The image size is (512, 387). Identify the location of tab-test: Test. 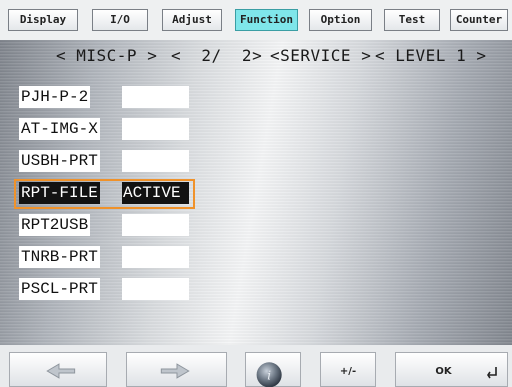
(412, 20).